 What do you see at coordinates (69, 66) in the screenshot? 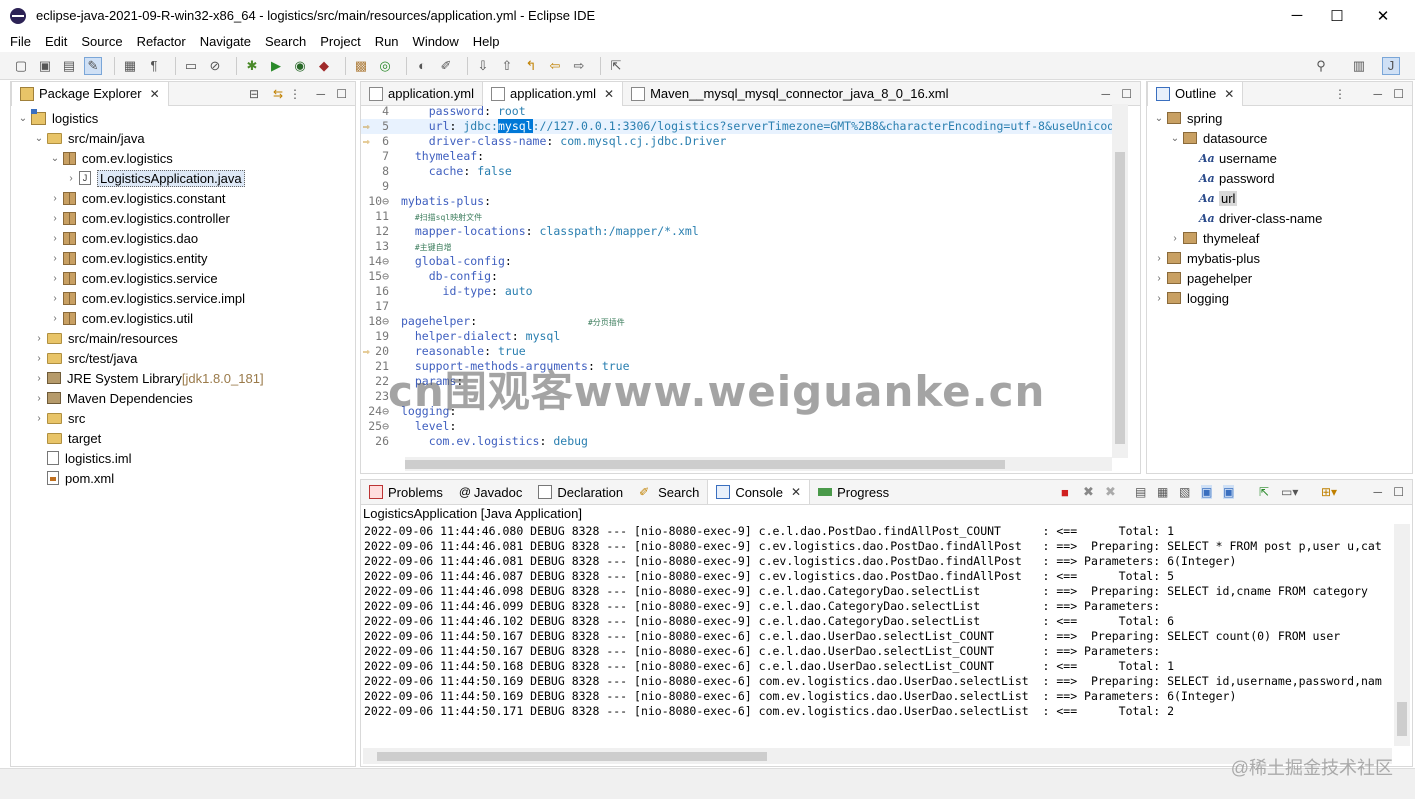
I see `save-all-icon: ▤` at bounding box center [69, 66].